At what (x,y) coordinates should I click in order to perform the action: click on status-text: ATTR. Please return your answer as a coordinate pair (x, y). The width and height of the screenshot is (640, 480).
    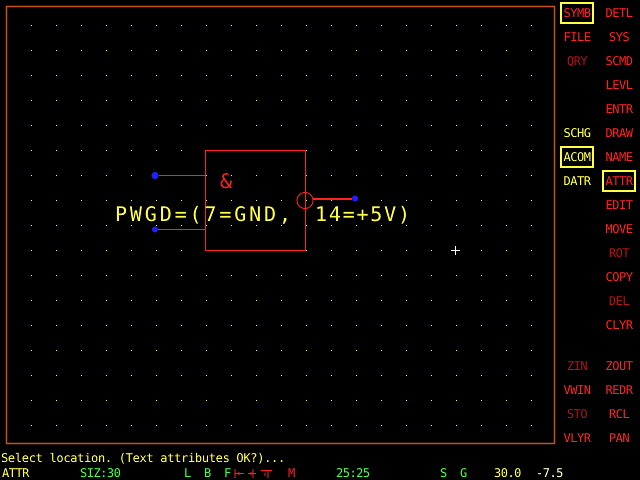
    Looking at the image, I should click on (15, 473).